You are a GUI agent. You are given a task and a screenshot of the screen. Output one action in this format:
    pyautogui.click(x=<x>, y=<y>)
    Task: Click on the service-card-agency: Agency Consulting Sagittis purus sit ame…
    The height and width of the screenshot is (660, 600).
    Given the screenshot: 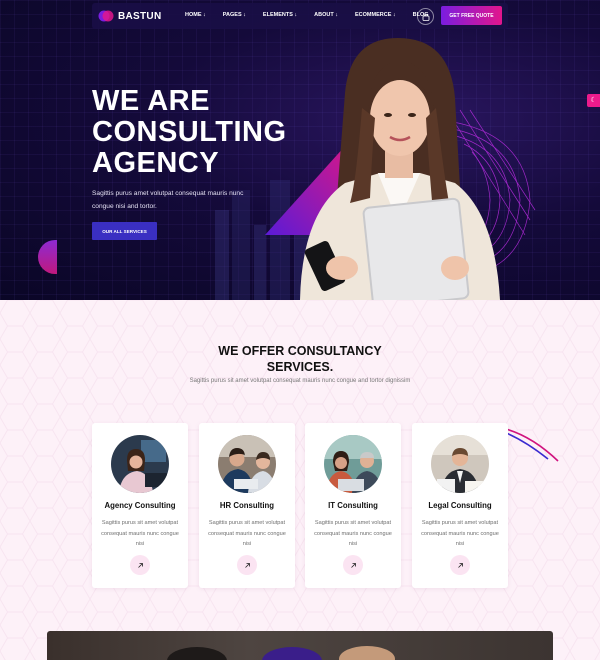 What is the action you would take?
    pyautogui.click(x=140, y=505)
    